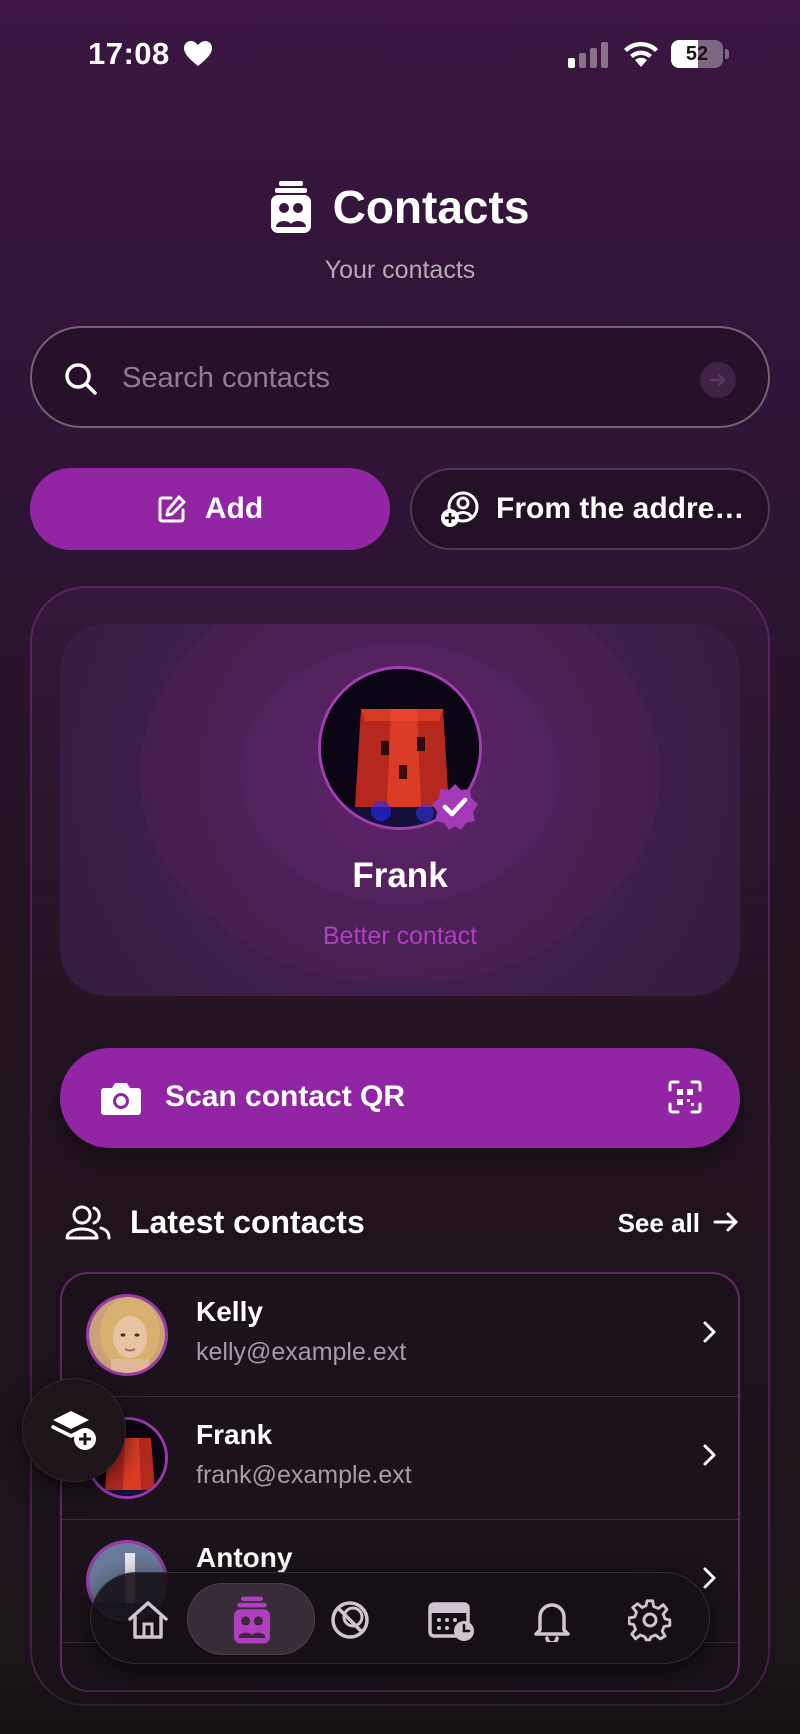  What do you see at coordinates (412, 378) in the screenshot?
I see `search-input` at bounding box center [412, 378].